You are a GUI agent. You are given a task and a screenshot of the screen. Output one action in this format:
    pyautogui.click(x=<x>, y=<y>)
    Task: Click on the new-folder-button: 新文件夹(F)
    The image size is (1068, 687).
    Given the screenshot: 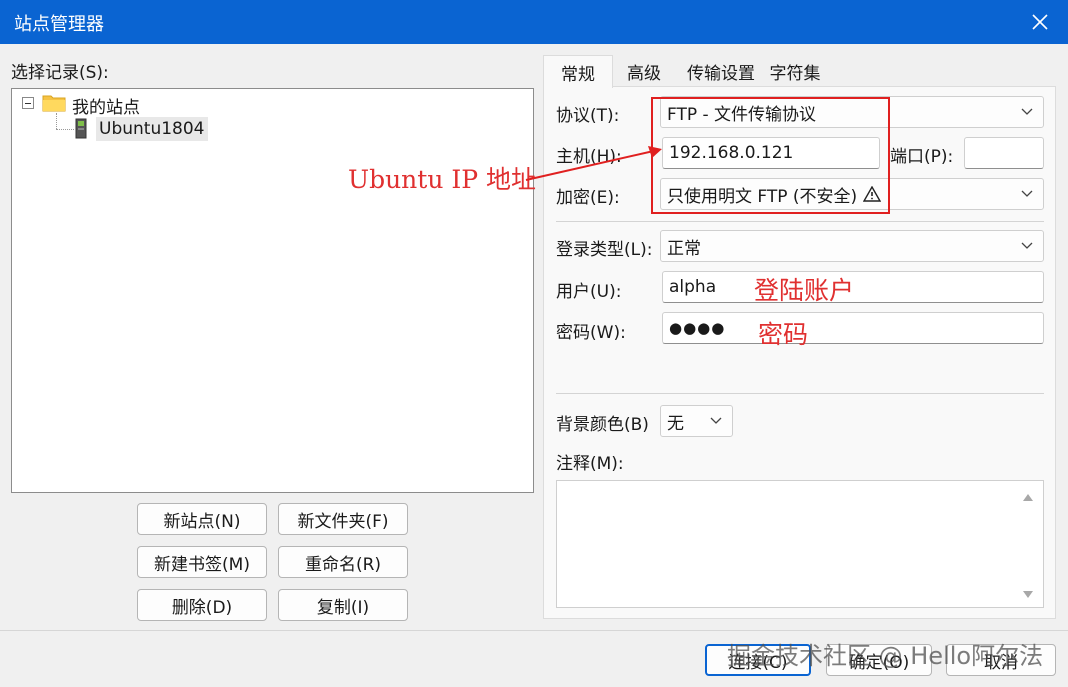 What is the action you would take?
    pyautogui.click(x=343, y=519)
    